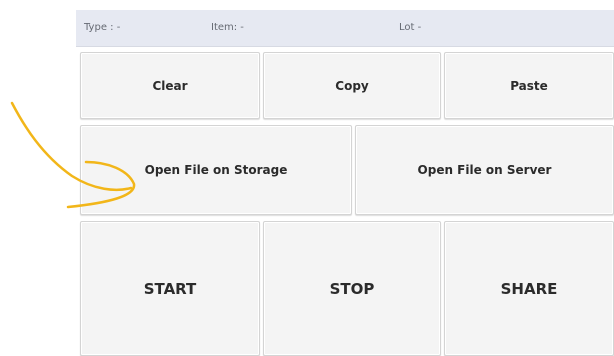  I want to click on share-button: SHARE, so click(529, 288).